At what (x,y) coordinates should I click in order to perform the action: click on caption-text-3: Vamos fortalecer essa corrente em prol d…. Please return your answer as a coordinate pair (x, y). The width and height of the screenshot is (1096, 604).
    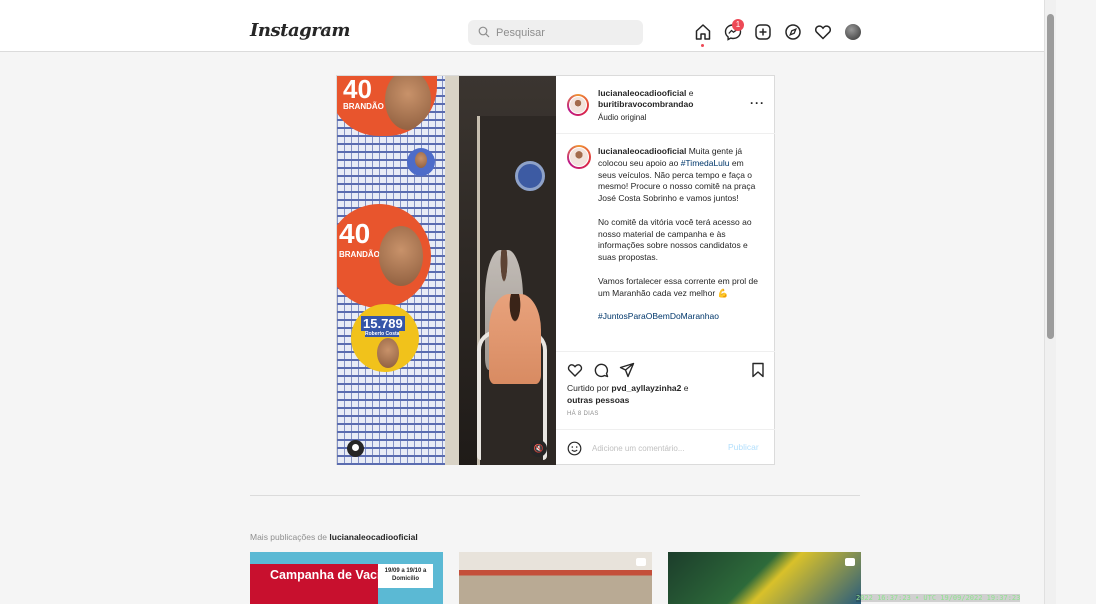
    Looking at the image, I should click on (678, 286).